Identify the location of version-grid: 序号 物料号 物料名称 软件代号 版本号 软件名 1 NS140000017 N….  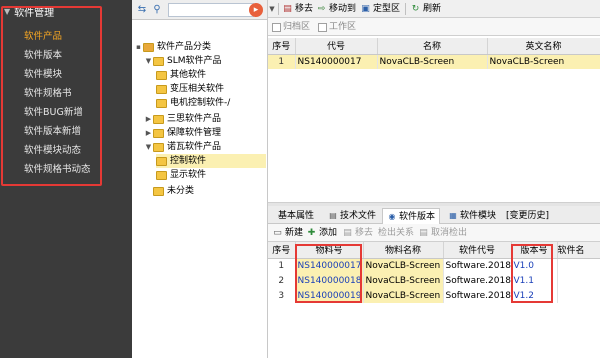
(434, 272).